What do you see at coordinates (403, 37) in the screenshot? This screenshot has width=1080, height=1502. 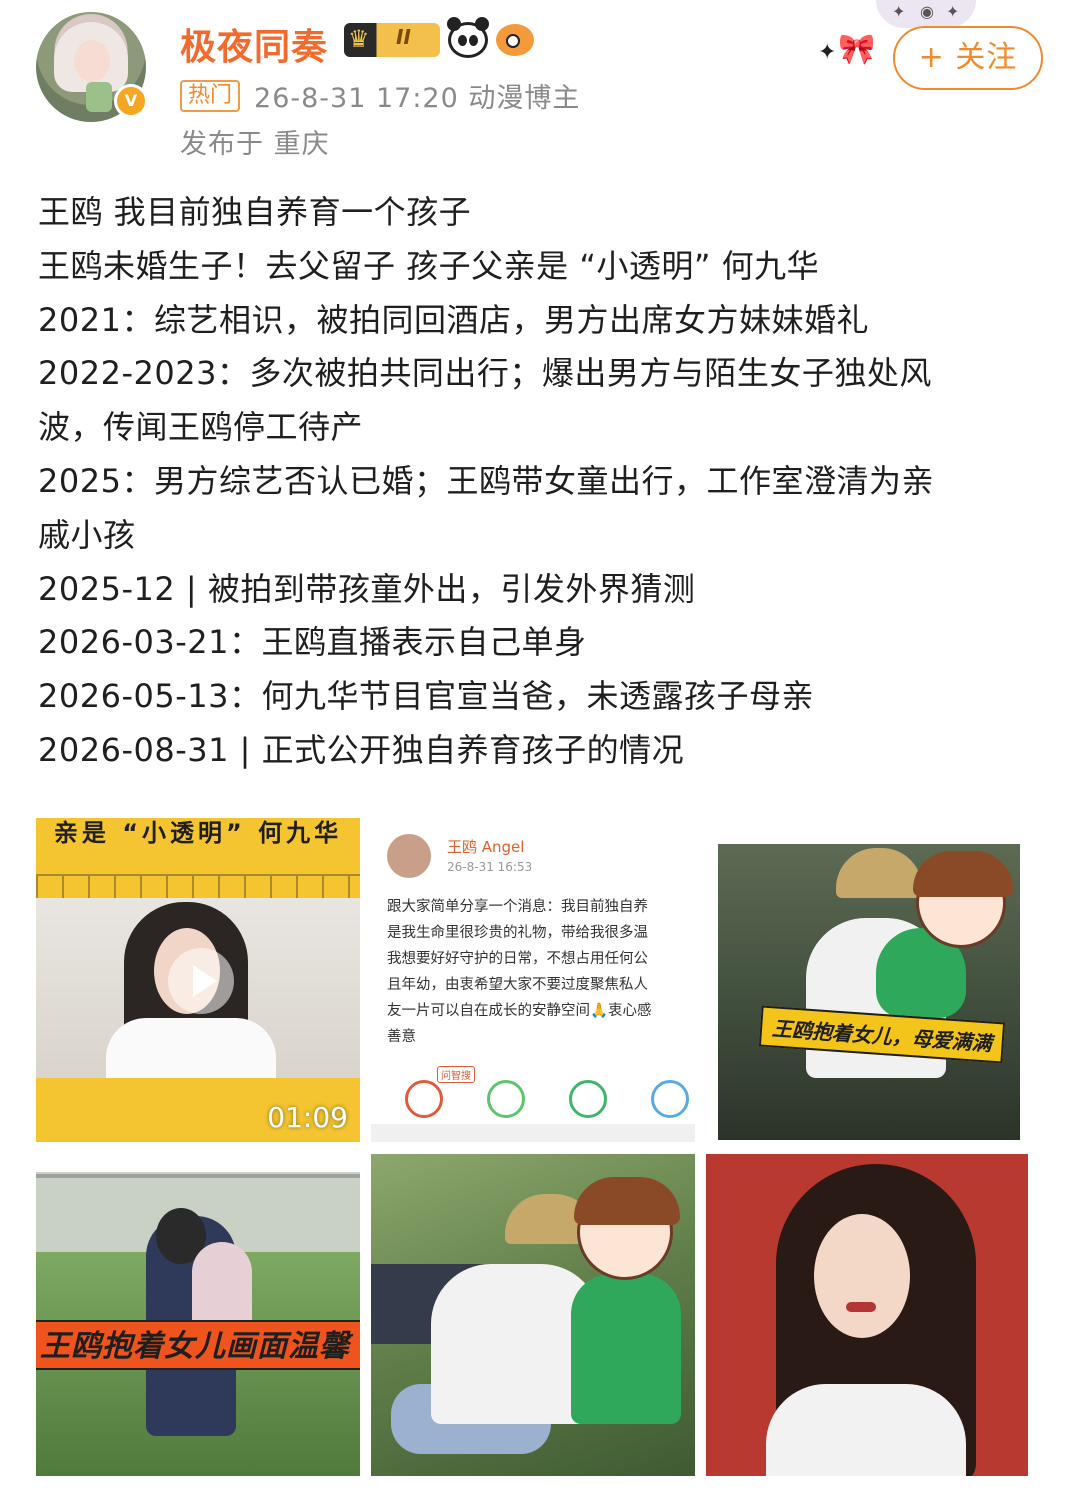 I see `level-label: II` at bounding box center [403, 37].